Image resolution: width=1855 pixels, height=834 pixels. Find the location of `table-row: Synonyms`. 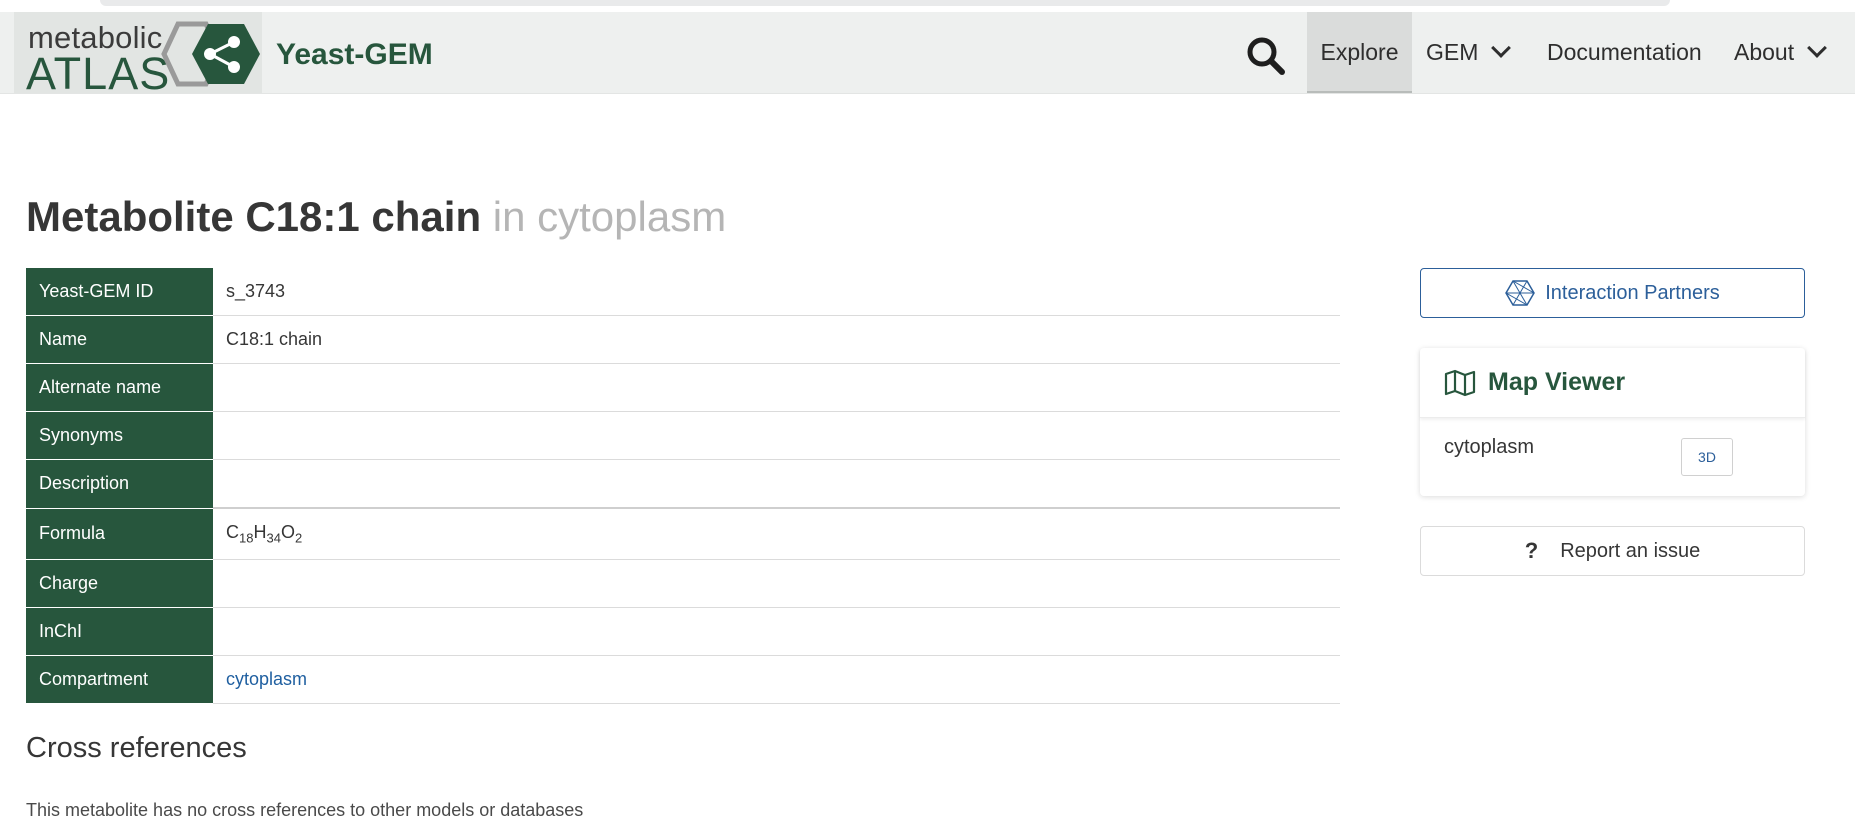

table-row: Synonyms is located at coordinates (683, 435).